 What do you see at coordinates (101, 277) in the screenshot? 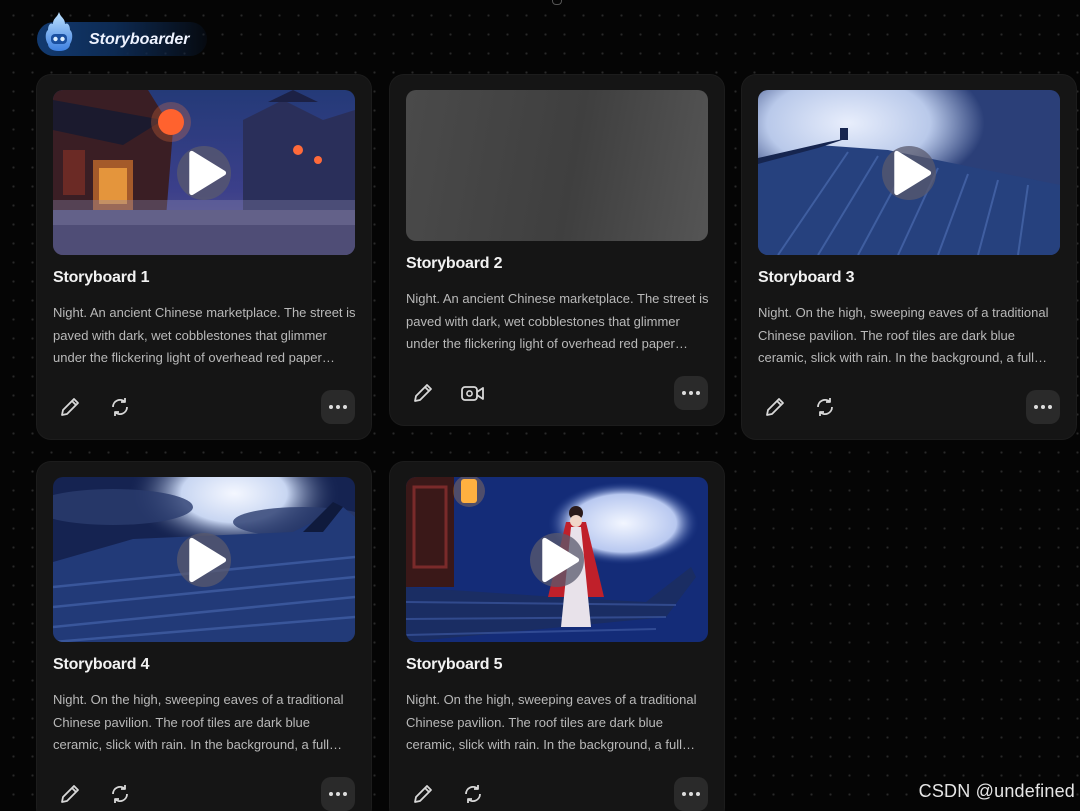
I see `card-title: Storyboard 1` at bounding box center [101, 277].